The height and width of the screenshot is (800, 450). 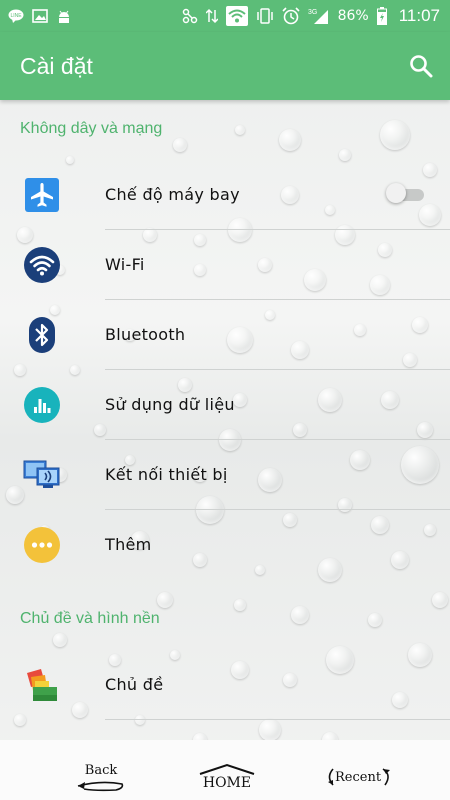 What do you see at coordinates (134, 684) in the screenshot?
I see `setting-label: Chủ đề` at bounding box center [134, 684].